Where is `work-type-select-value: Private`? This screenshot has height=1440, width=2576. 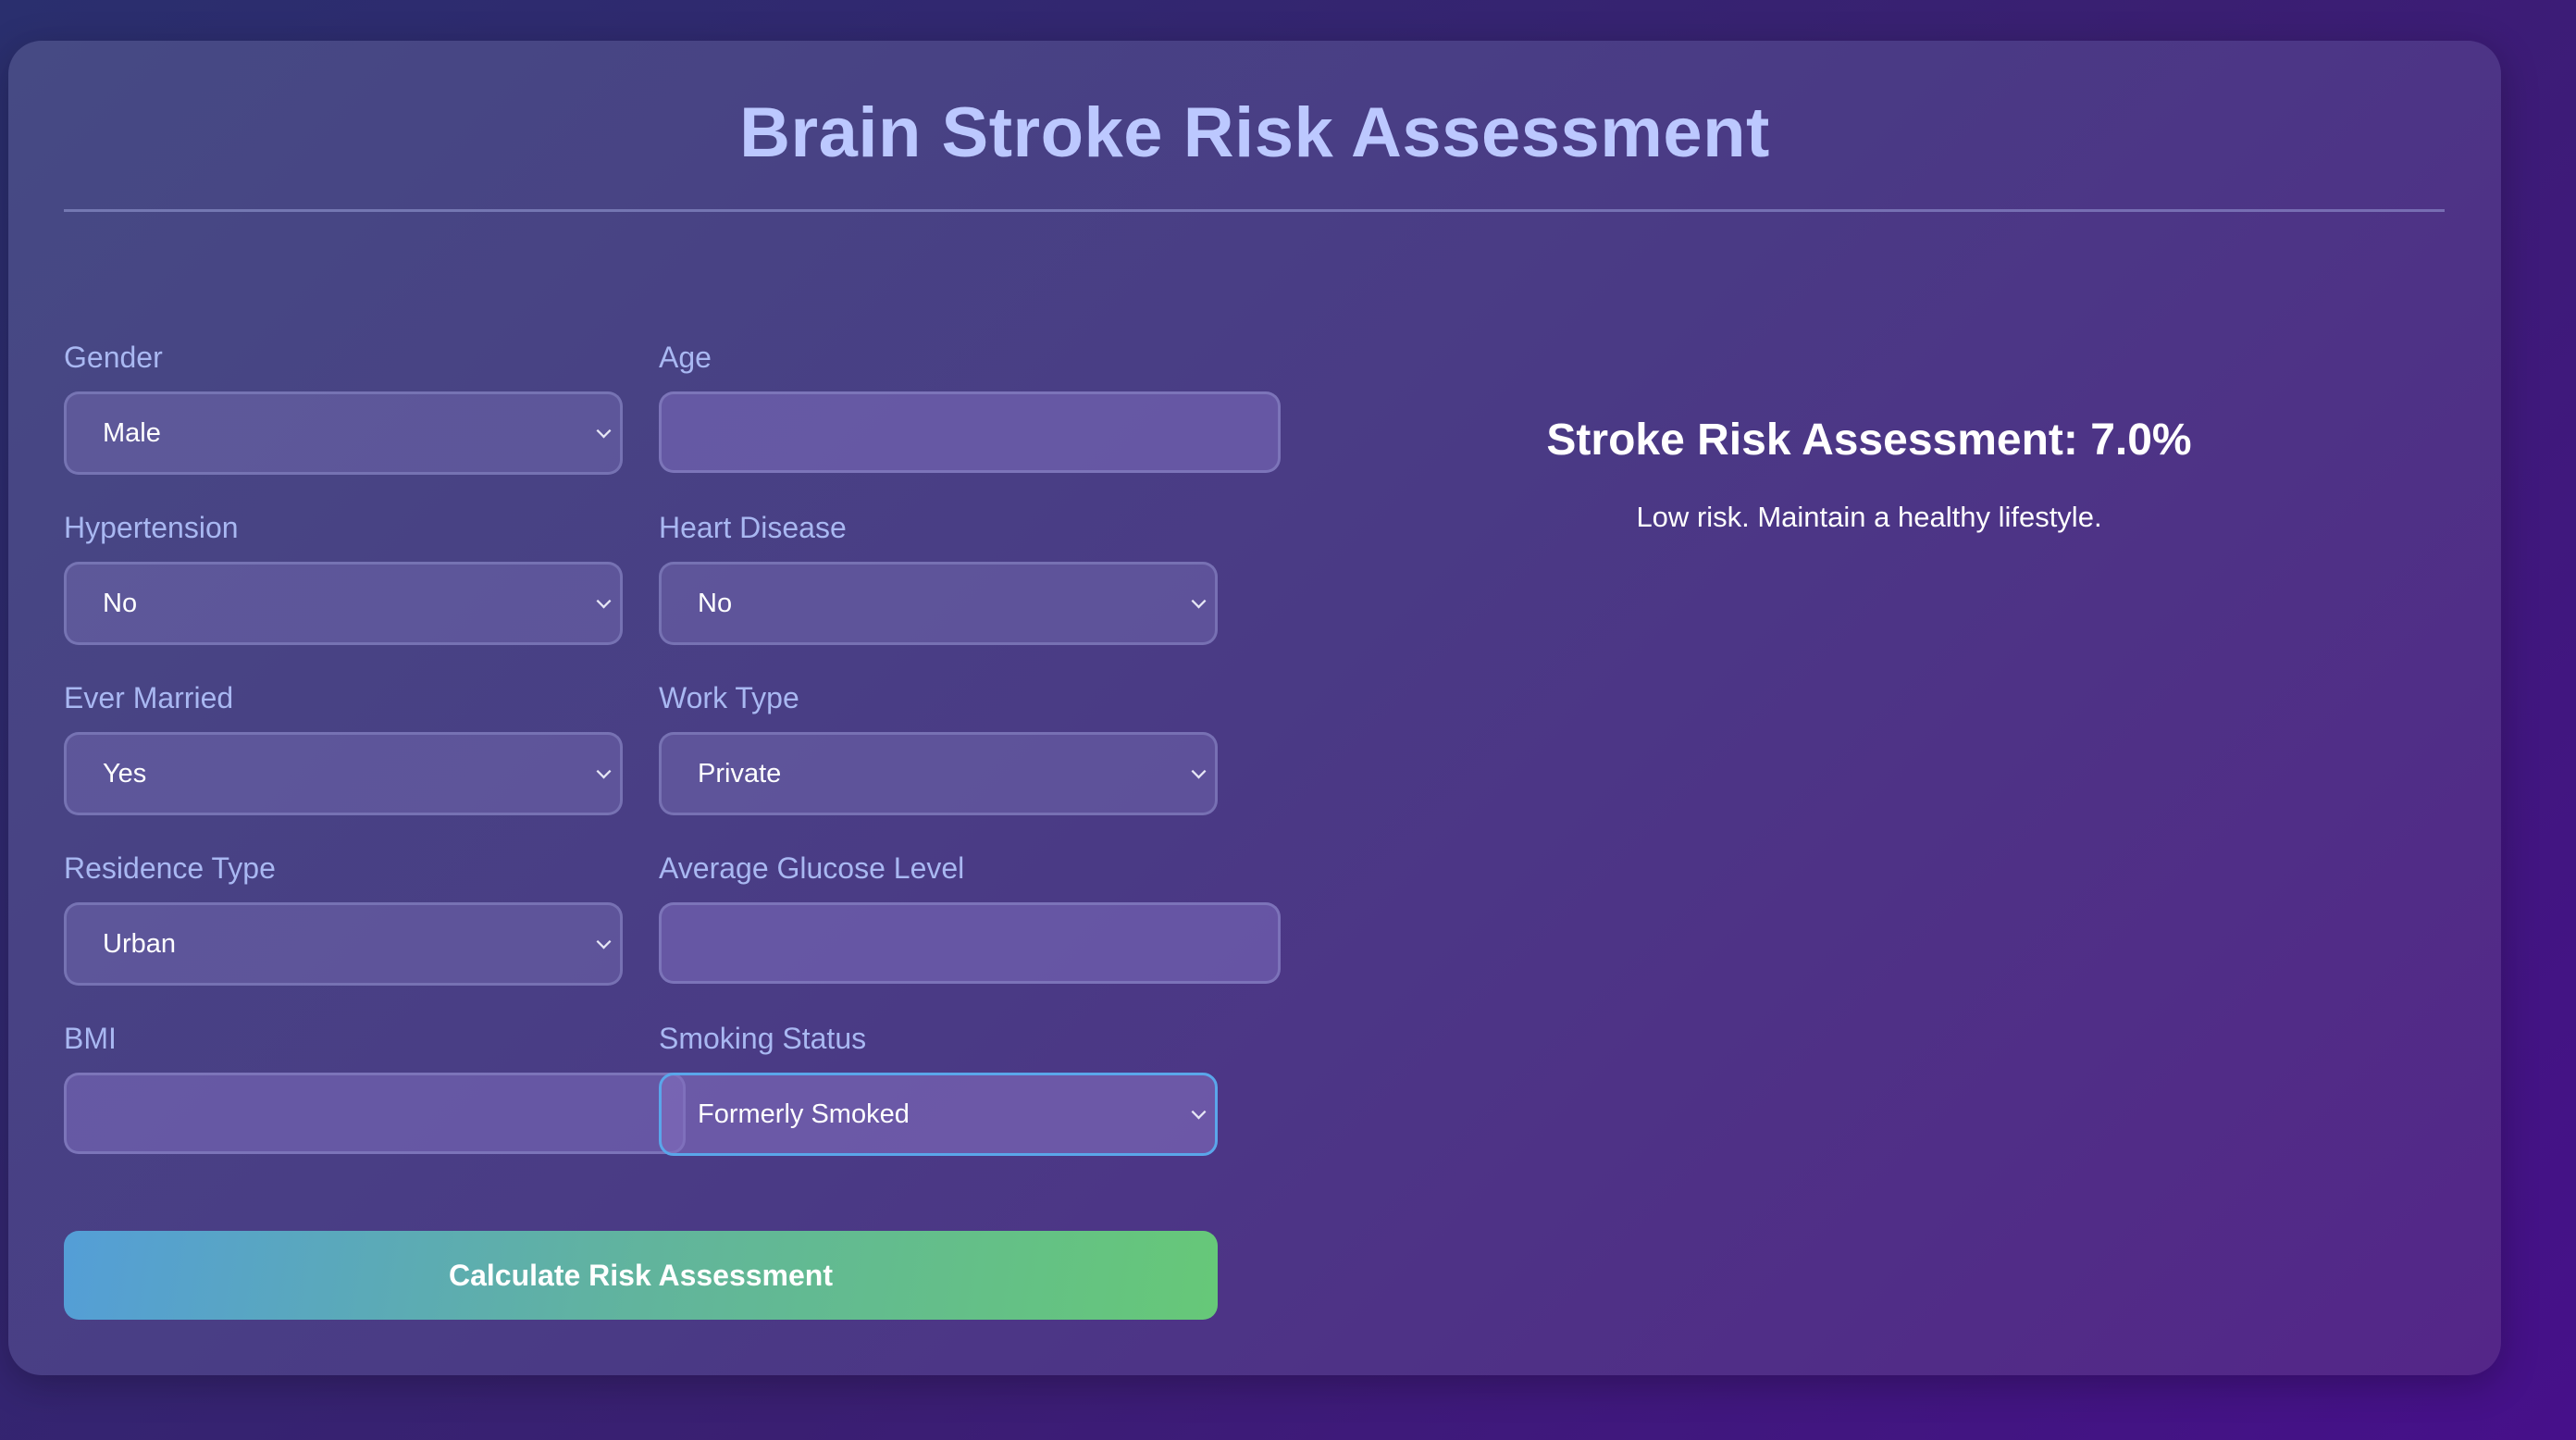 work-type-select-value: Private is located at coordinates (740, 773).